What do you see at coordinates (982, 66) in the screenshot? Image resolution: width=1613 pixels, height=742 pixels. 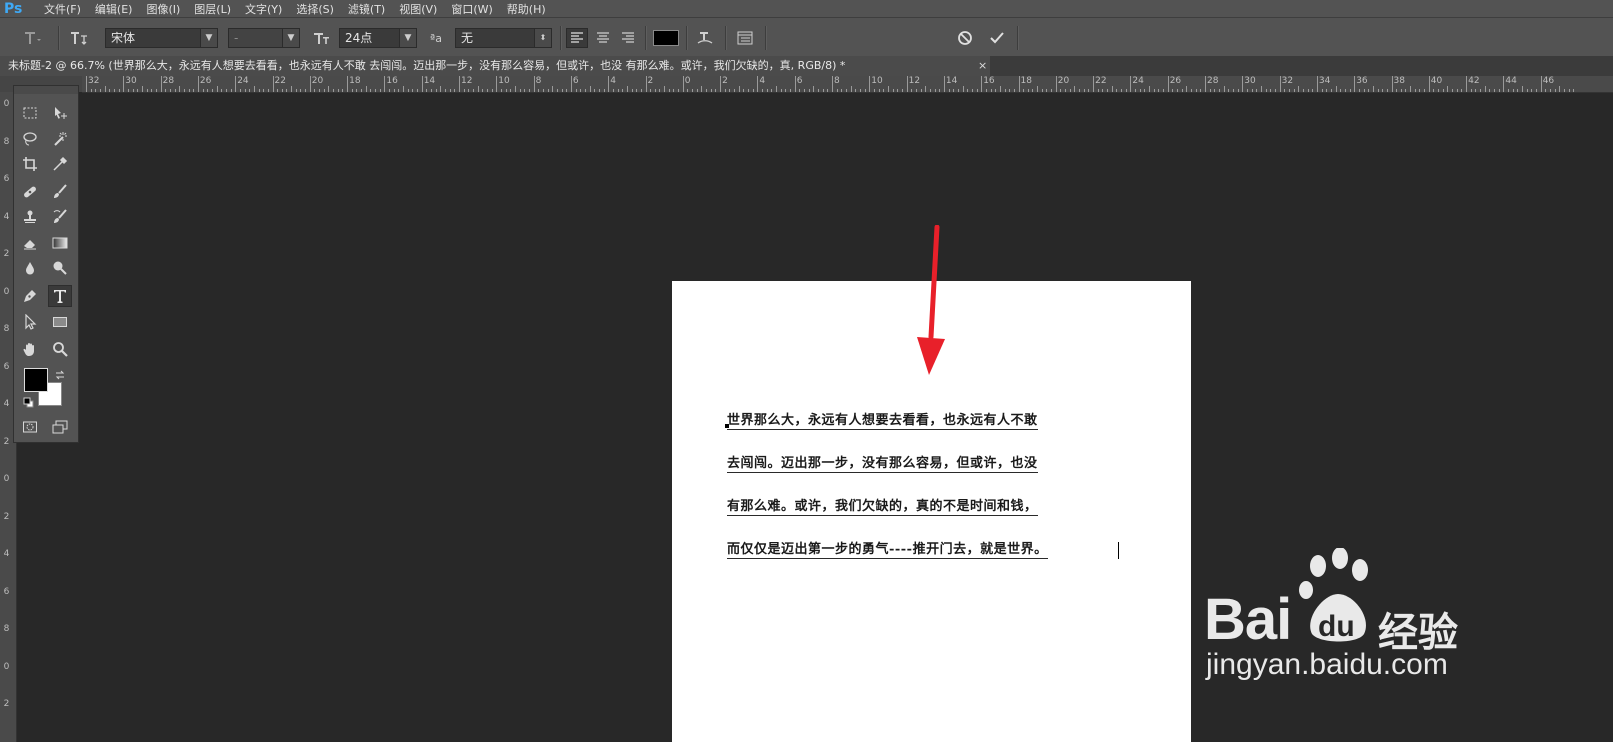 I see `close-tab-button: ×` at bounding box center [982, 66].